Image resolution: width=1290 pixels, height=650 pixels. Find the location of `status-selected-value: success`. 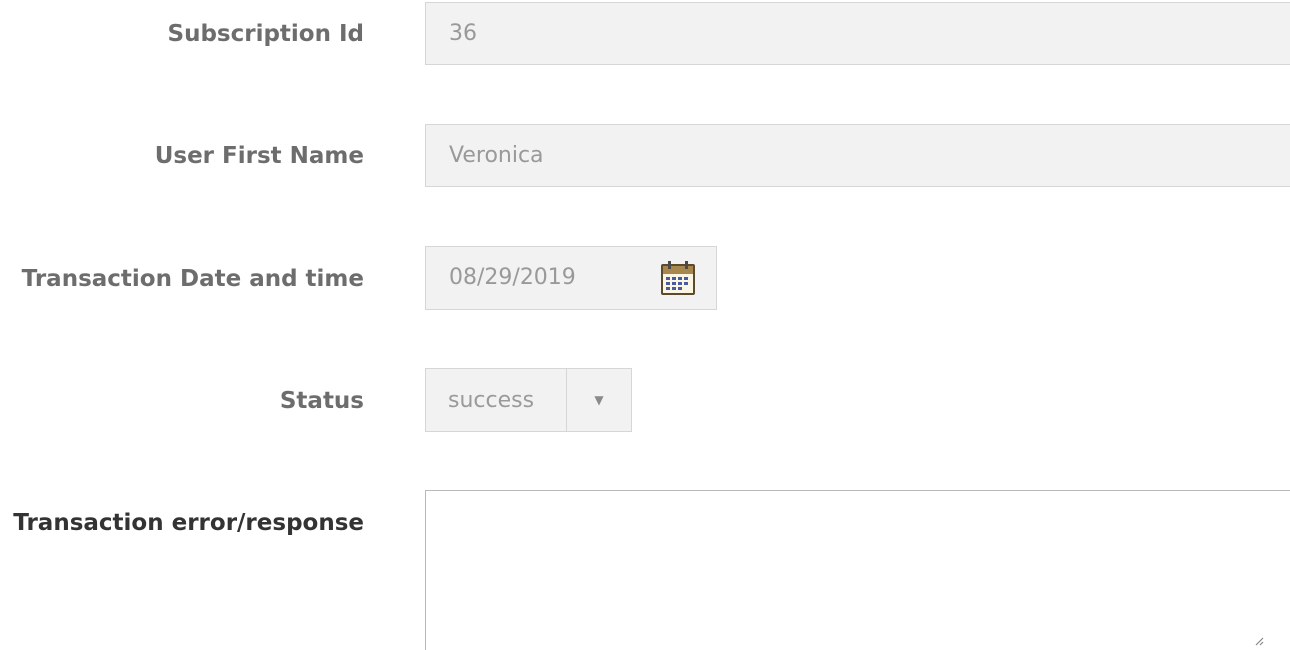

status-selected-value: success is located at coordinates (491, 400).